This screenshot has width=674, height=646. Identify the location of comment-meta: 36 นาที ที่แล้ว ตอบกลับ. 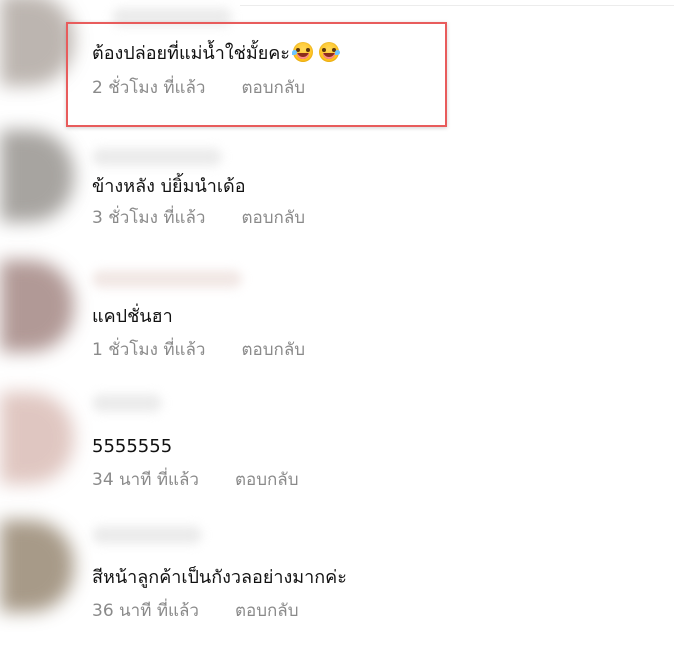
(195, 610).